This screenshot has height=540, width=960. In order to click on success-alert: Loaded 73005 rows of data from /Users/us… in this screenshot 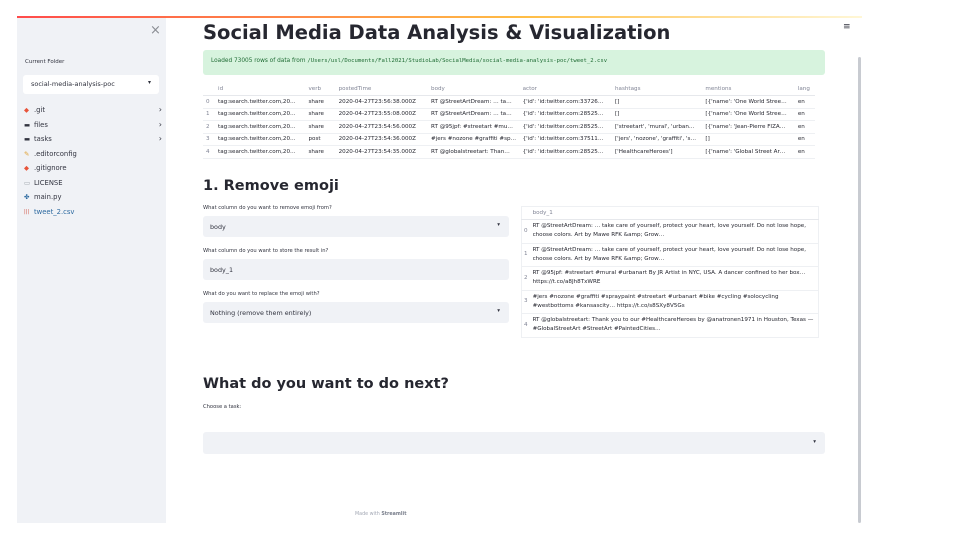, I will do `click(514, 62)`.